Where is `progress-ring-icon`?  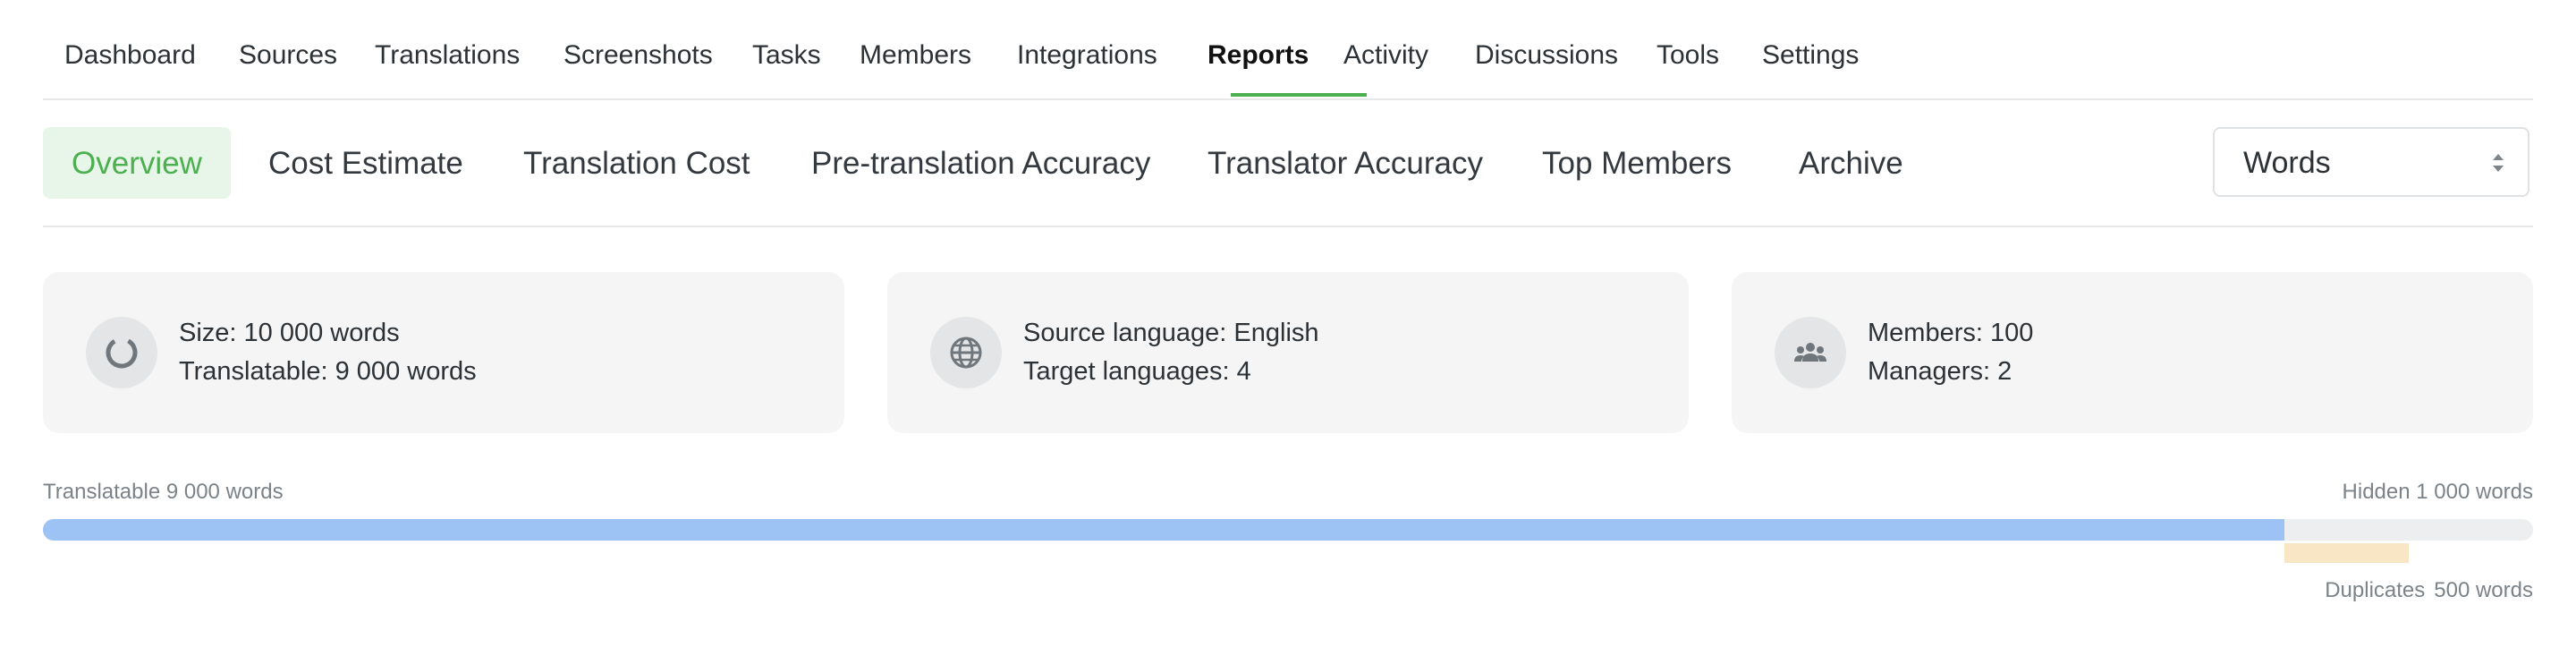 progress-ring-icon is located at coordinates (121, 352).